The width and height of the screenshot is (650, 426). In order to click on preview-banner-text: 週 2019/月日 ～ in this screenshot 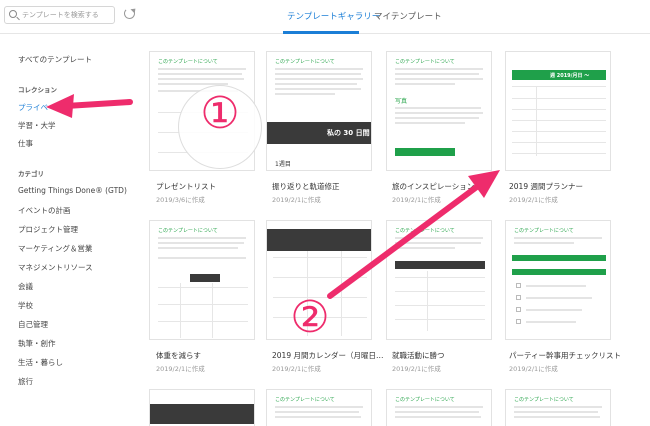, I will do `click(570, 76)`.